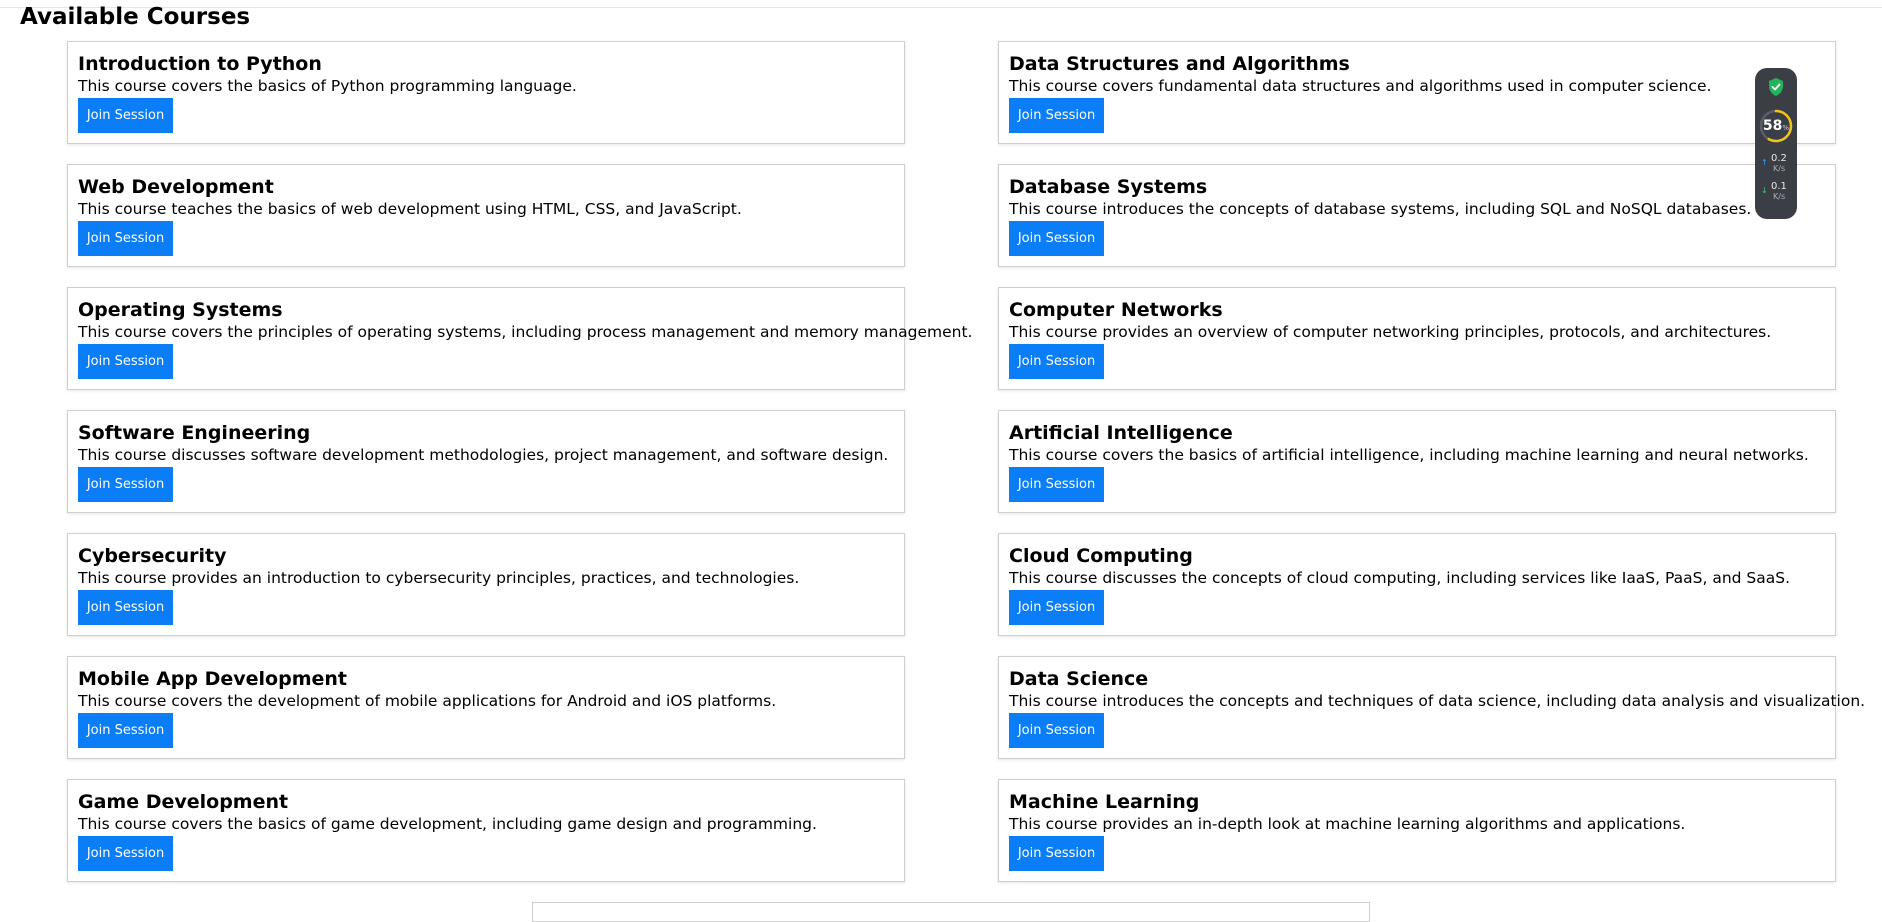 The image size is (1882, 922). I want to click on course-title: Mobile App Development, so click(212, 679).